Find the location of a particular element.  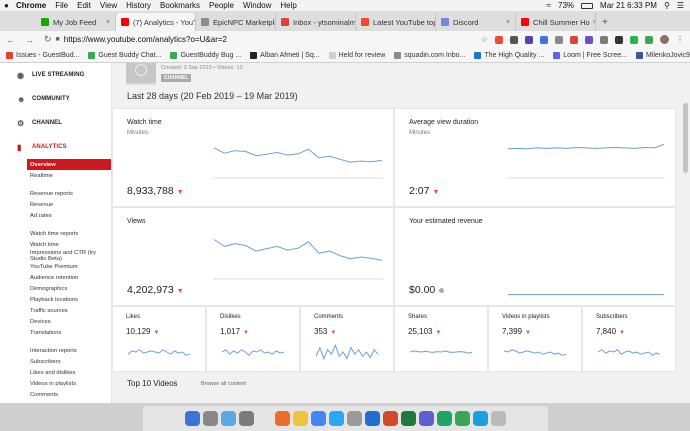

notification-icon: ☰ is located at coordinates (680, 5).